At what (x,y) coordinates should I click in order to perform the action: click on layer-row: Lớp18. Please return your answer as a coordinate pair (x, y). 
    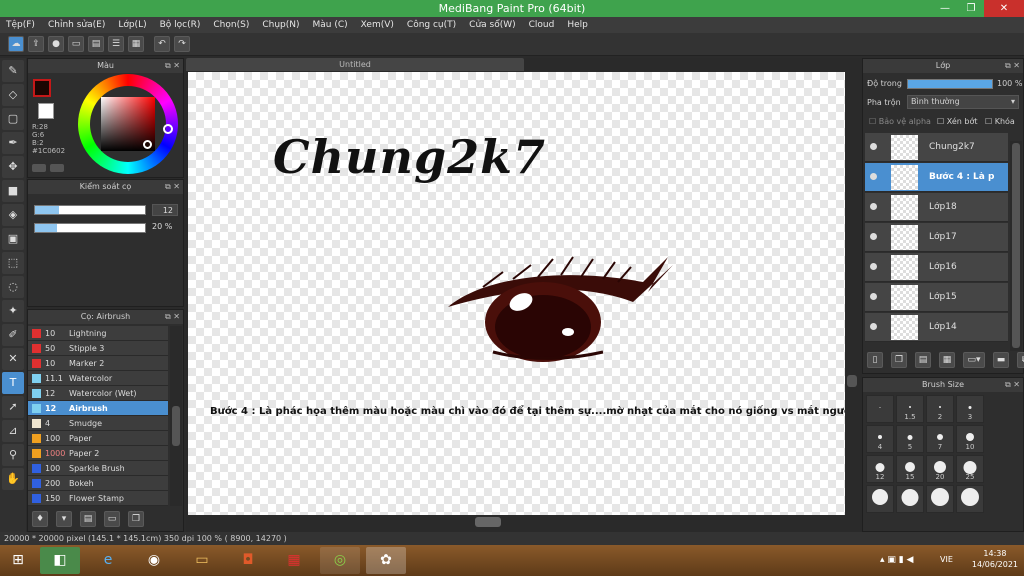
    Looking at the image, I should click on (936, 207).